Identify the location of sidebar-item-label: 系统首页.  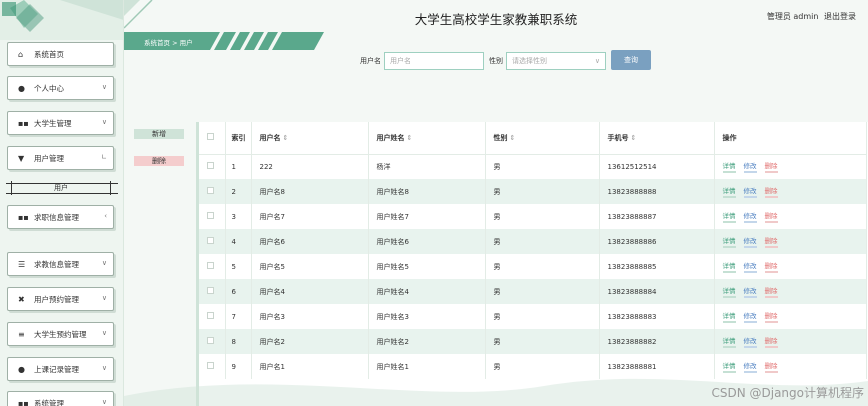
(49, 54).